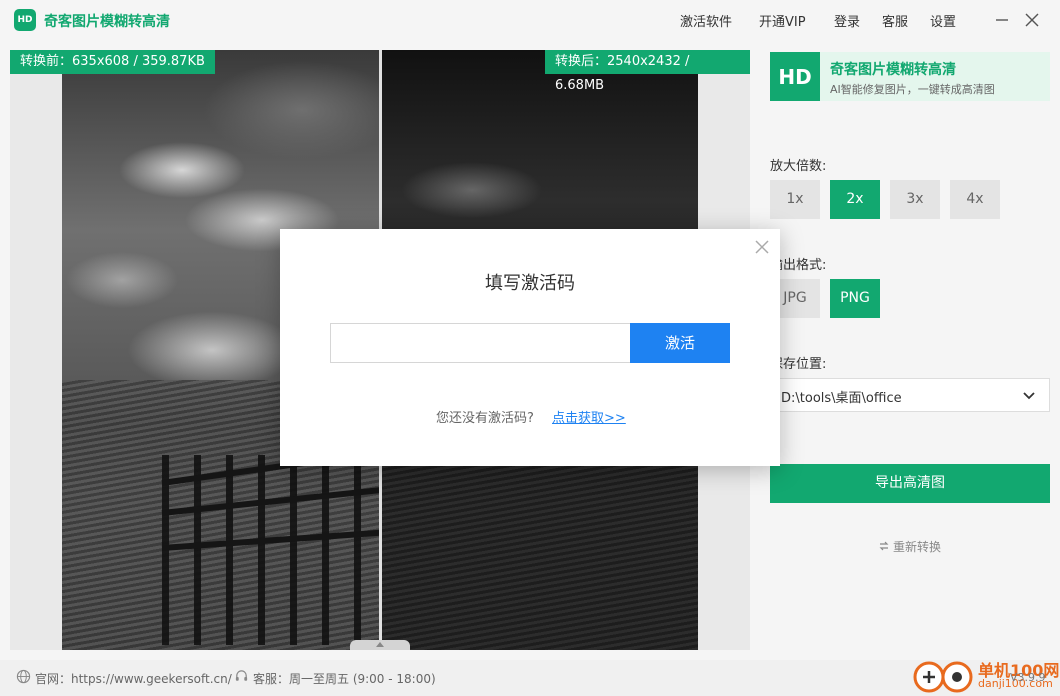 This screenshot has width=1060, height=696. I want to click on nav-settings: 设置, so click(943, 20).